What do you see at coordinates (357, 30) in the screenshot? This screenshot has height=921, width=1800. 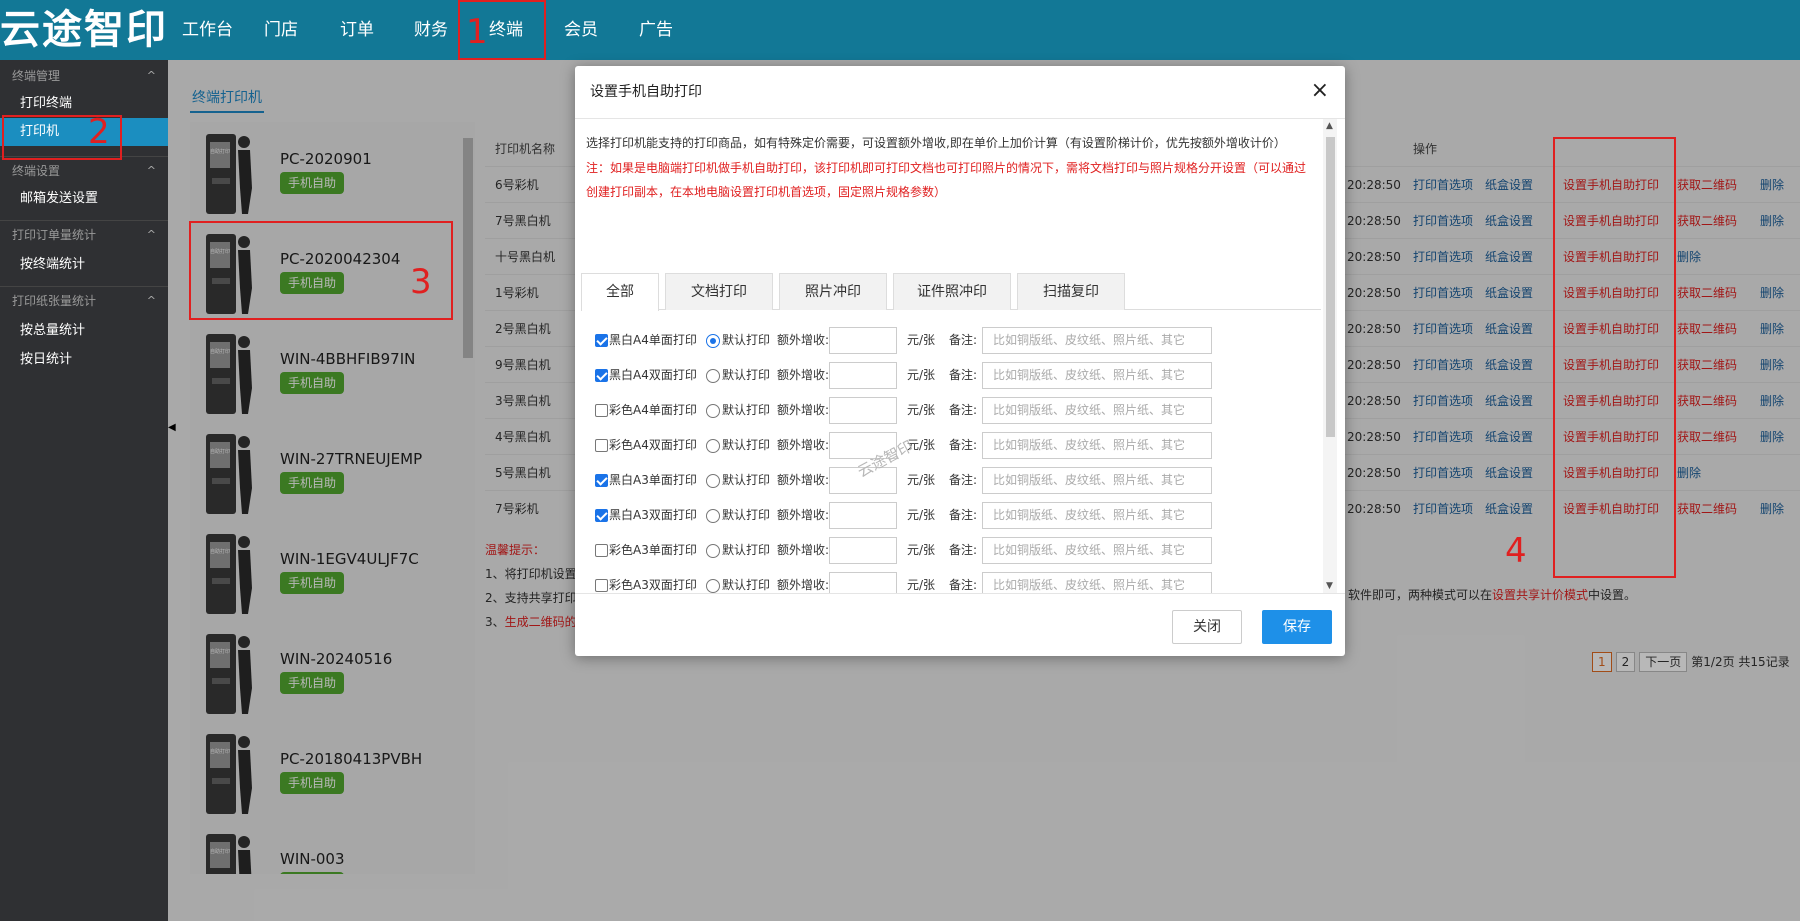 I see `nav-orders: 订单` at bounding box center [357, 30].